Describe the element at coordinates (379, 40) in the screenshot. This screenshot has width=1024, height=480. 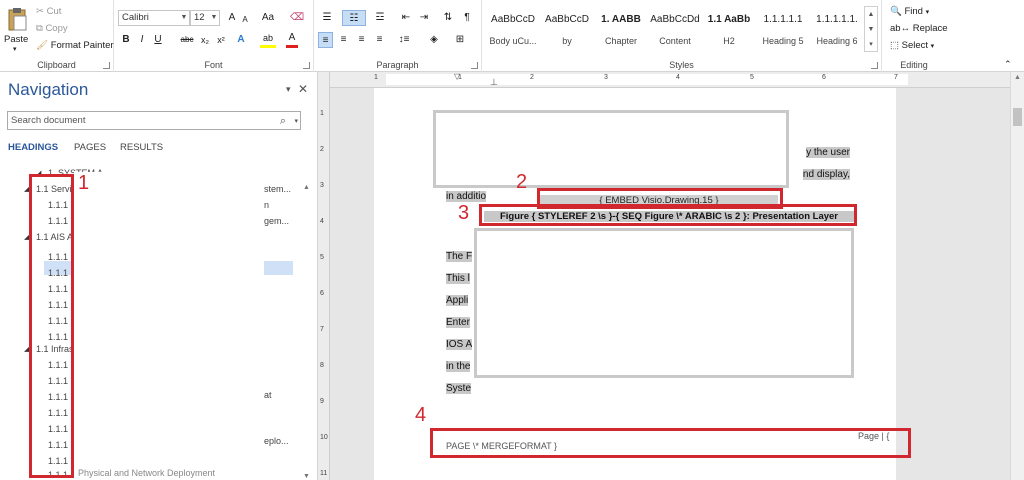
I see `justify-icon: ≡` at that location.